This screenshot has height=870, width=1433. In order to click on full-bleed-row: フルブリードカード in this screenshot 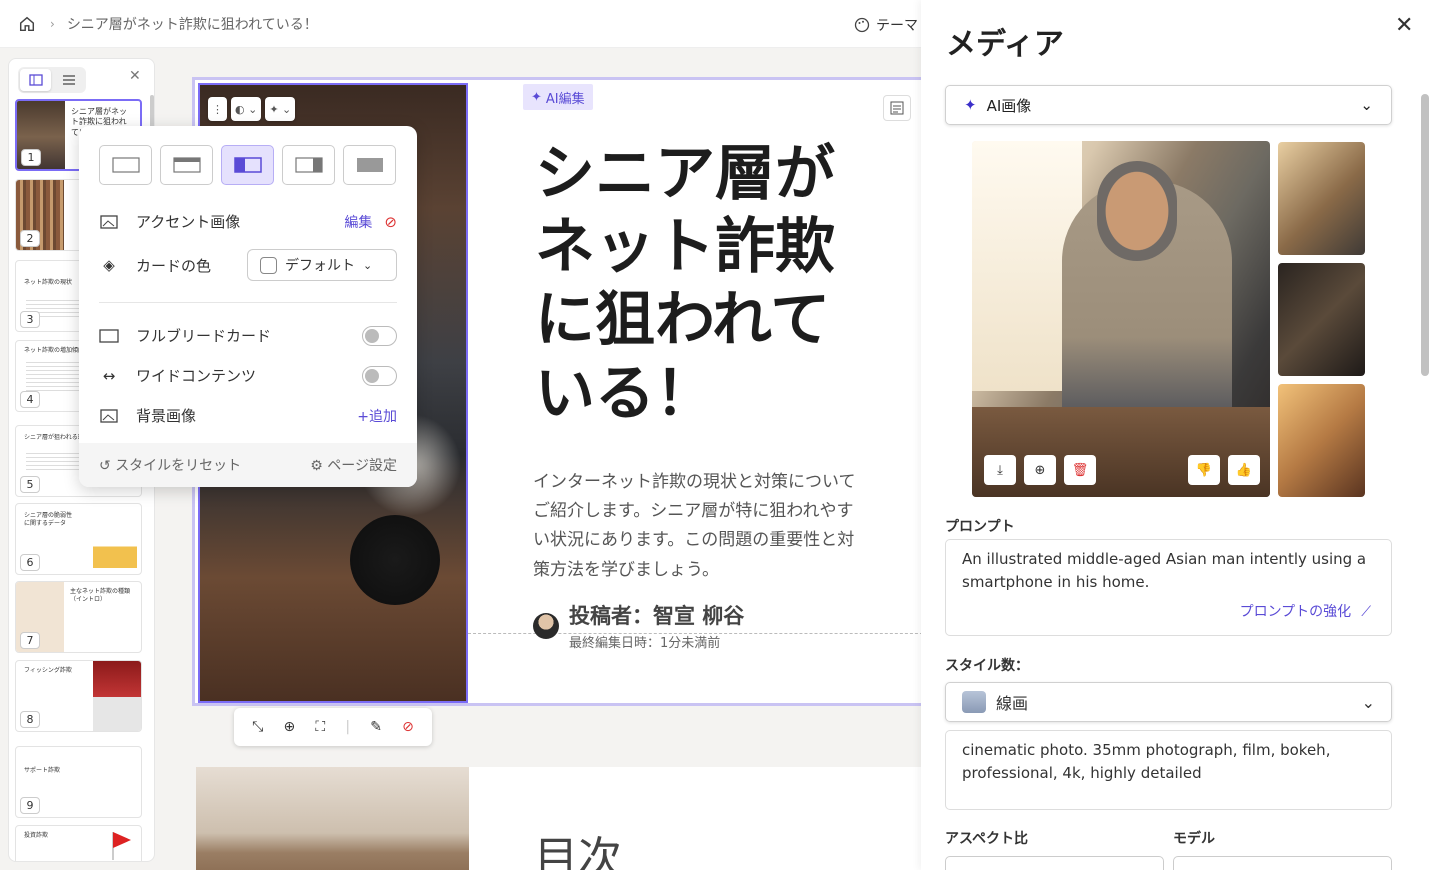, I will do `click(248, 335)`.